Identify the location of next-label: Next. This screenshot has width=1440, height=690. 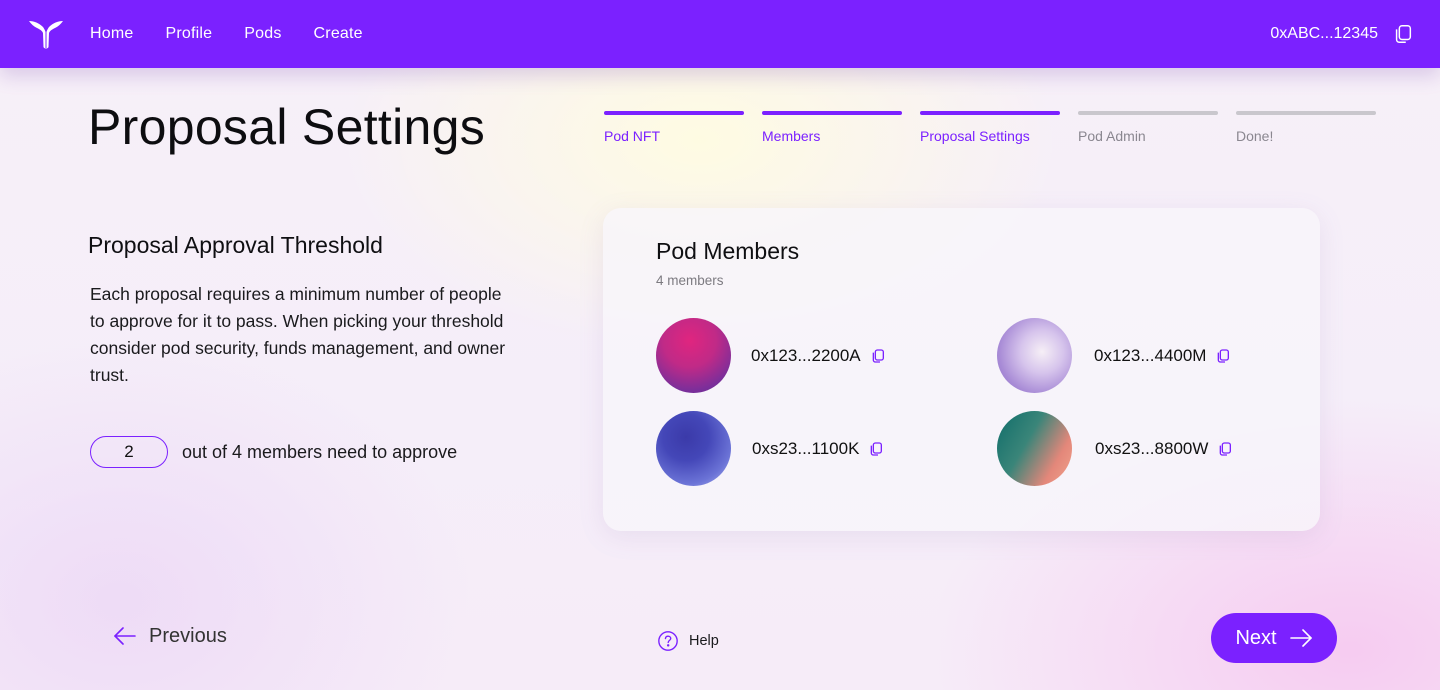
(1256, 637).